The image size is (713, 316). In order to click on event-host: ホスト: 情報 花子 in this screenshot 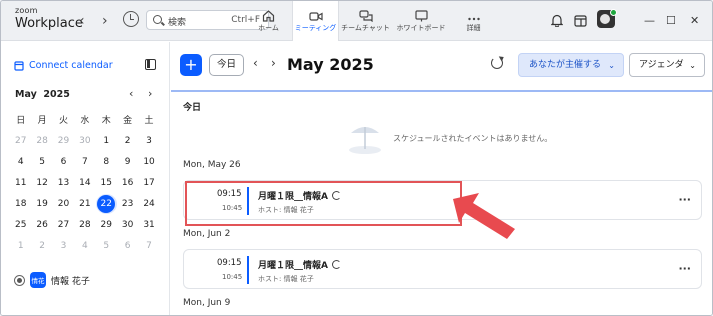, I will do `click(286, 279)`.